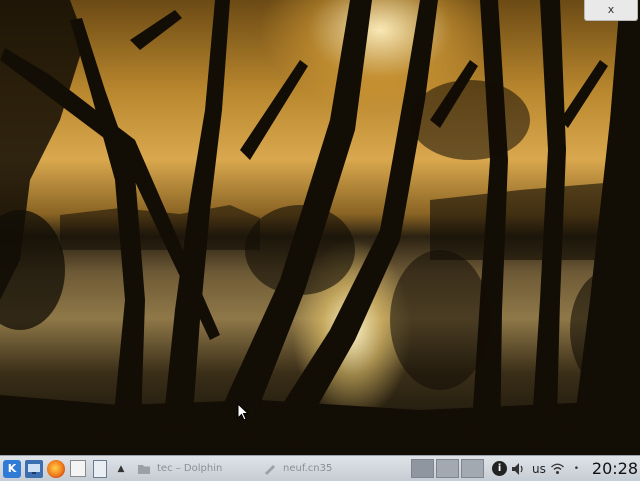  What do you see at coordinates (12, 468) in the screenshot?
I see `application-launcher-icon: K` at bounding box center [12, 468].